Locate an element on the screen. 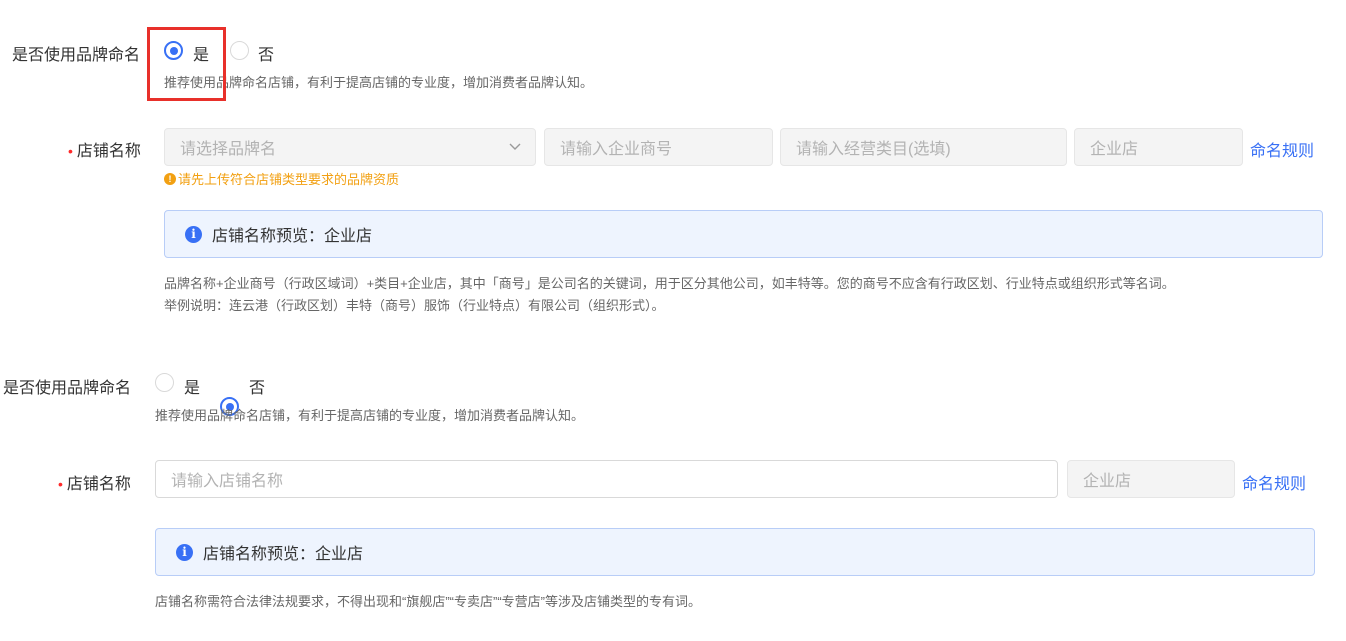 Image resolution: width=1346 pixels, height=641 pixels. shop-name-placeholder: 请输入店铺名称 is located at coordinates (227, 481).